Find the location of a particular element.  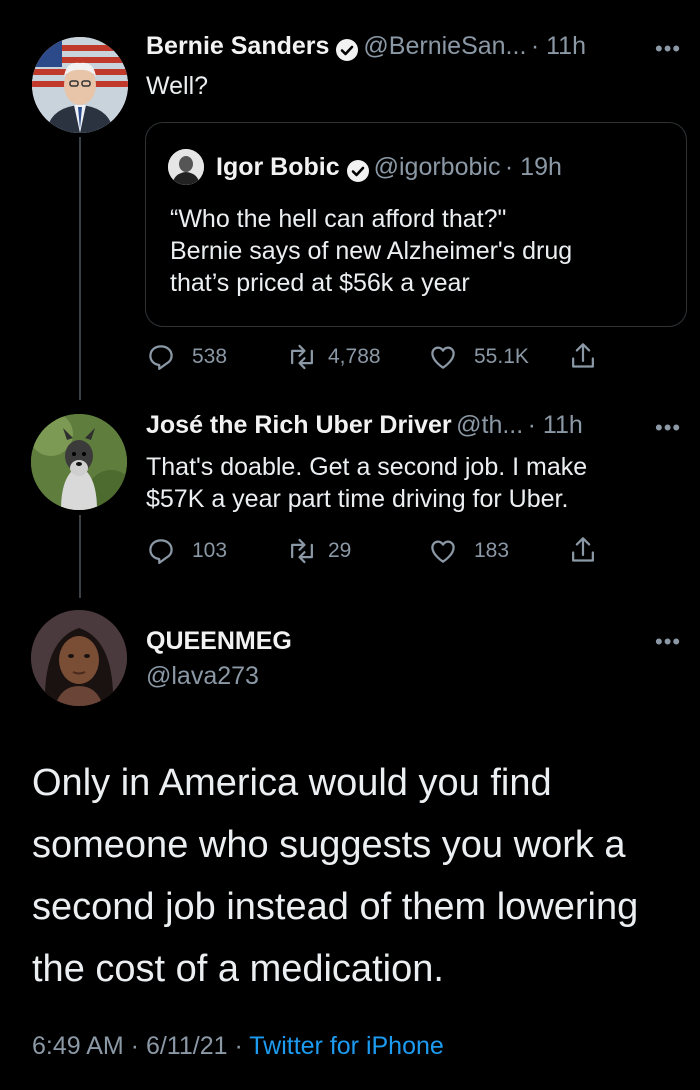

author-name: Bernie Sanders is located at coordinates (237, 46).